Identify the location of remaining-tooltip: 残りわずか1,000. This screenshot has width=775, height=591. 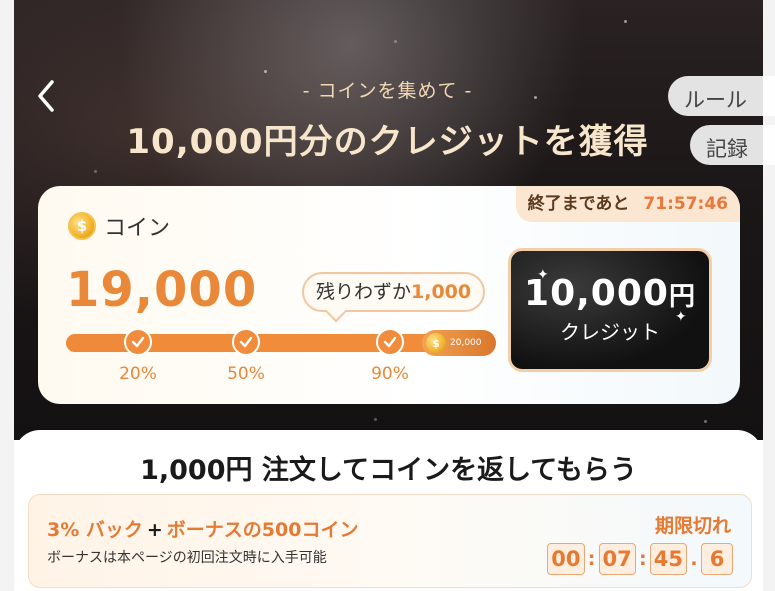
(394, 292).